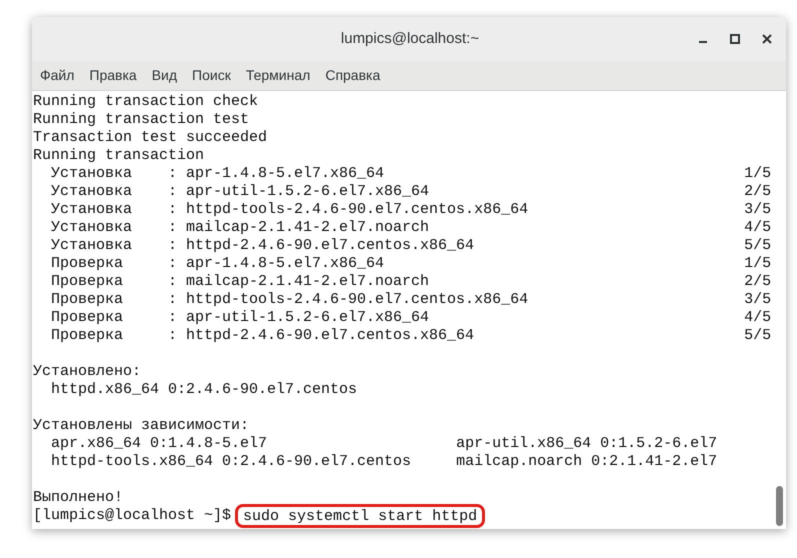 Image resolution: width=797 pixels, height=558 pixels. What do you see at coordinates (145, 101) in the screenshot?
I see `terminal-line: Running transaction check` at bounding box center [145, 101].